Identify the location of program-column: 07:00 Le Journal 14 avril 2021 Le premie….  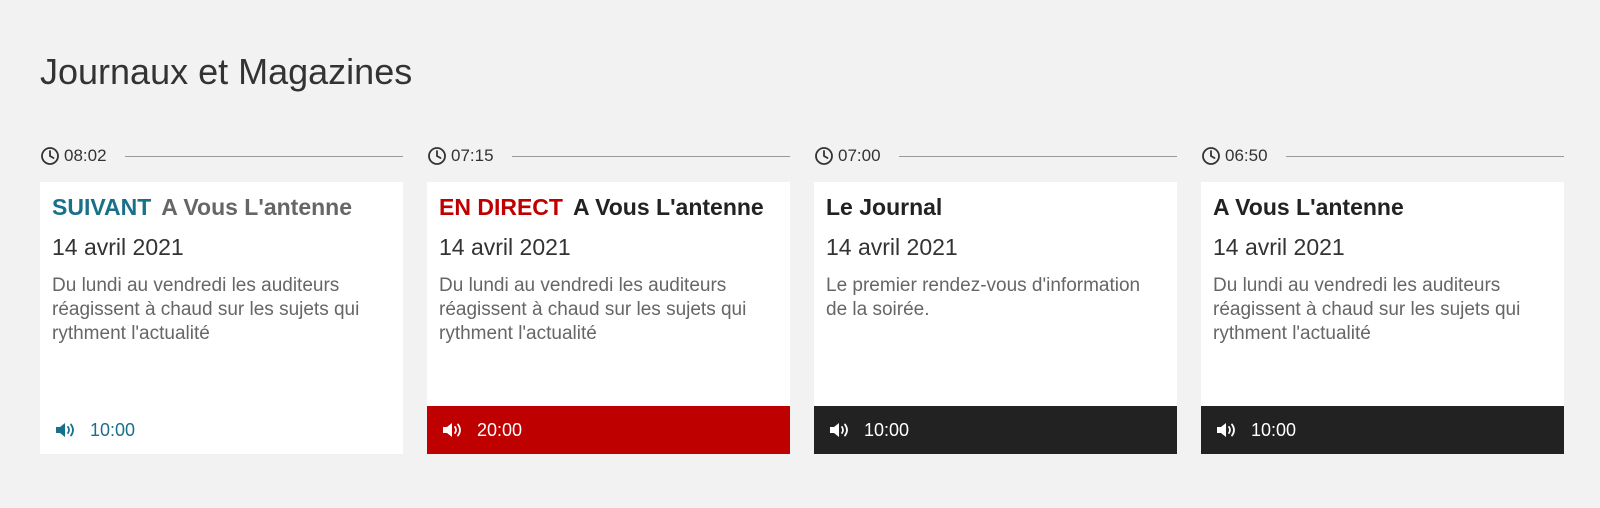
(995, 299).